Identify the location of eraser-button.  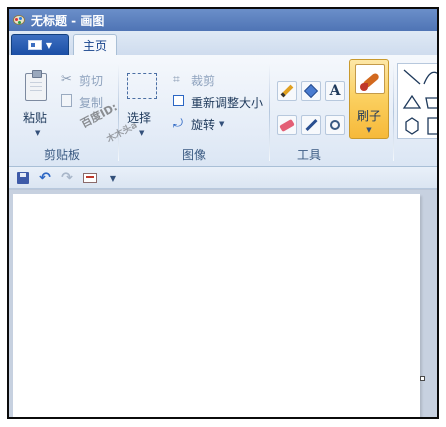
(287, 125).